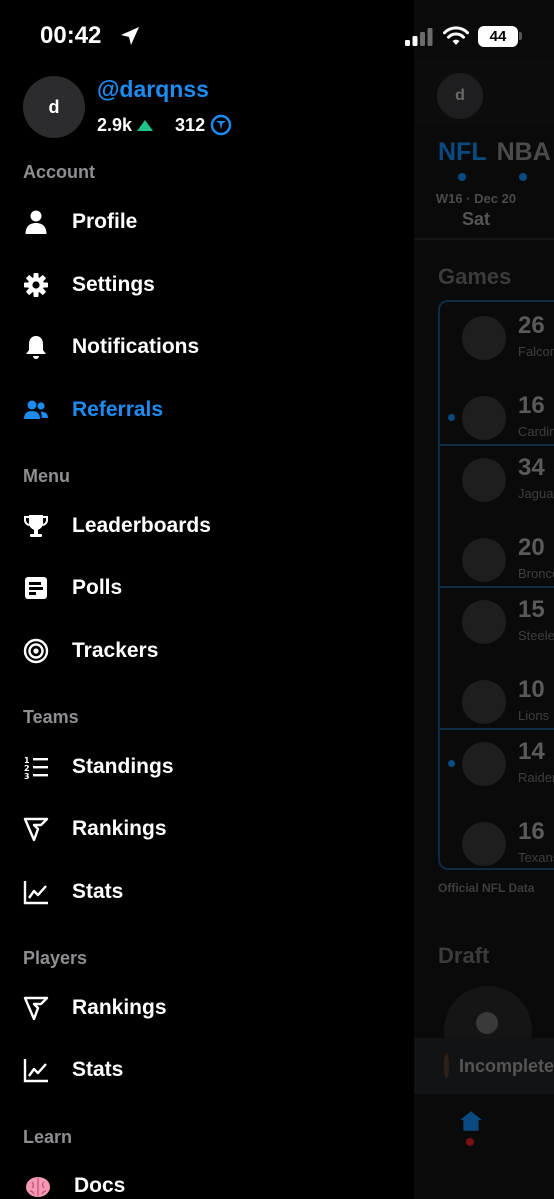  Describe the element at coordinates (48, 1137) in the screenshot. I see `section-heading-learn: Learn` at that location.